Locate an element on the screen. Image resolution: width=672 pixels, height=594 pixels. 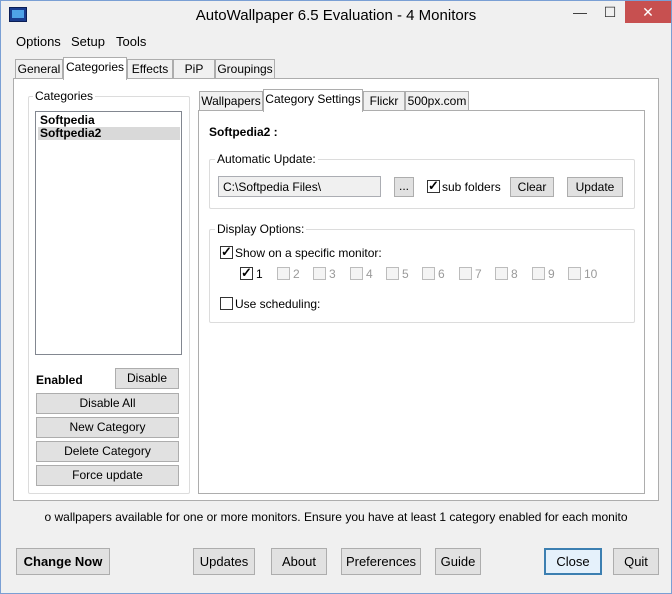
close-button: Close is located at coordinates (573, 561).